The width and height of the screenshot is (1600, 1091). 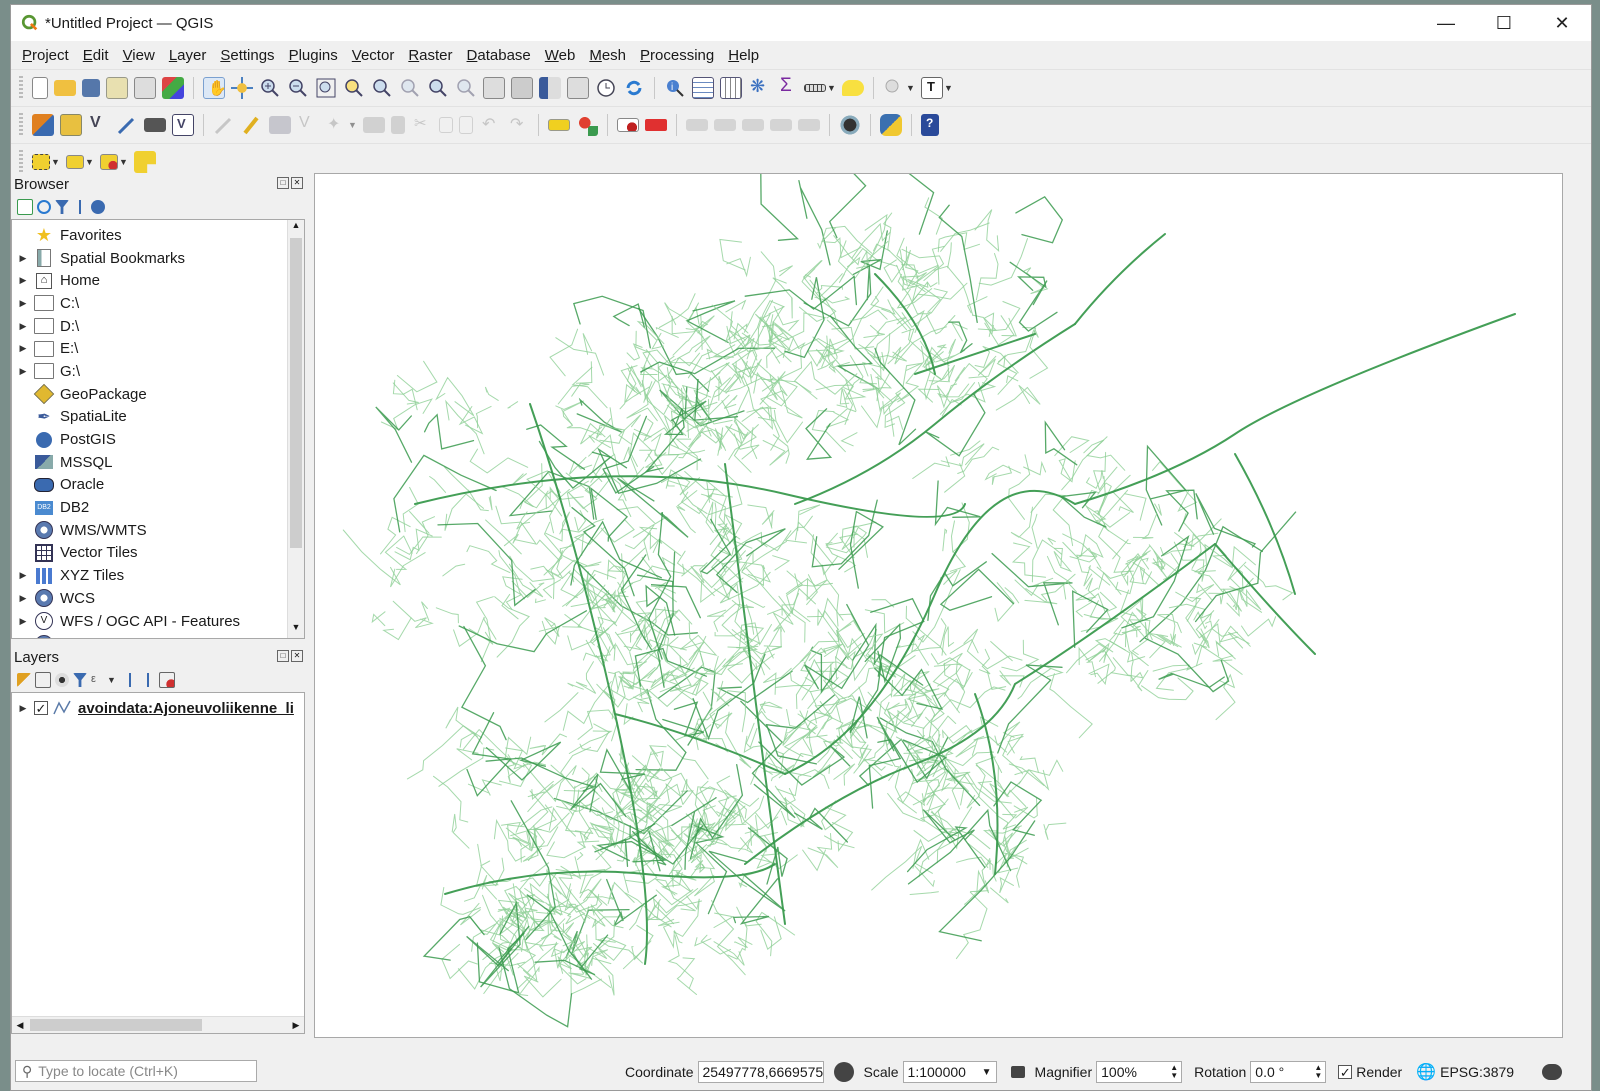 I want to click on move-label-icon, so click(x=697, y=125).